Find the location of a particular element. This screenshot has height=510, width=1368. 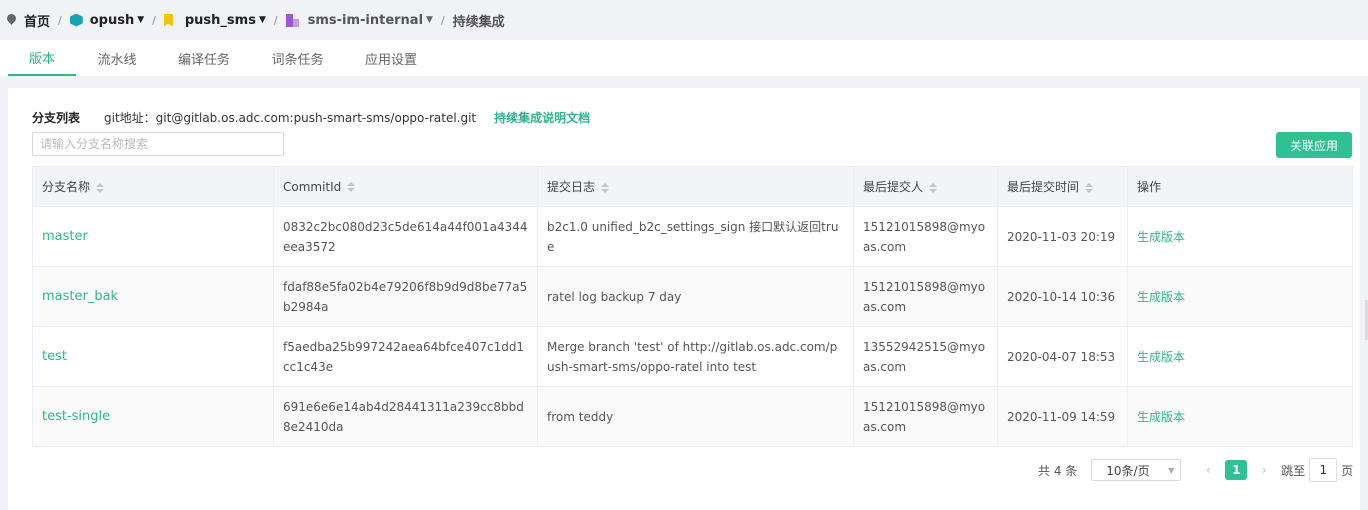

chevron-down-icon: ▼ is located at coordinates (1171, 470).